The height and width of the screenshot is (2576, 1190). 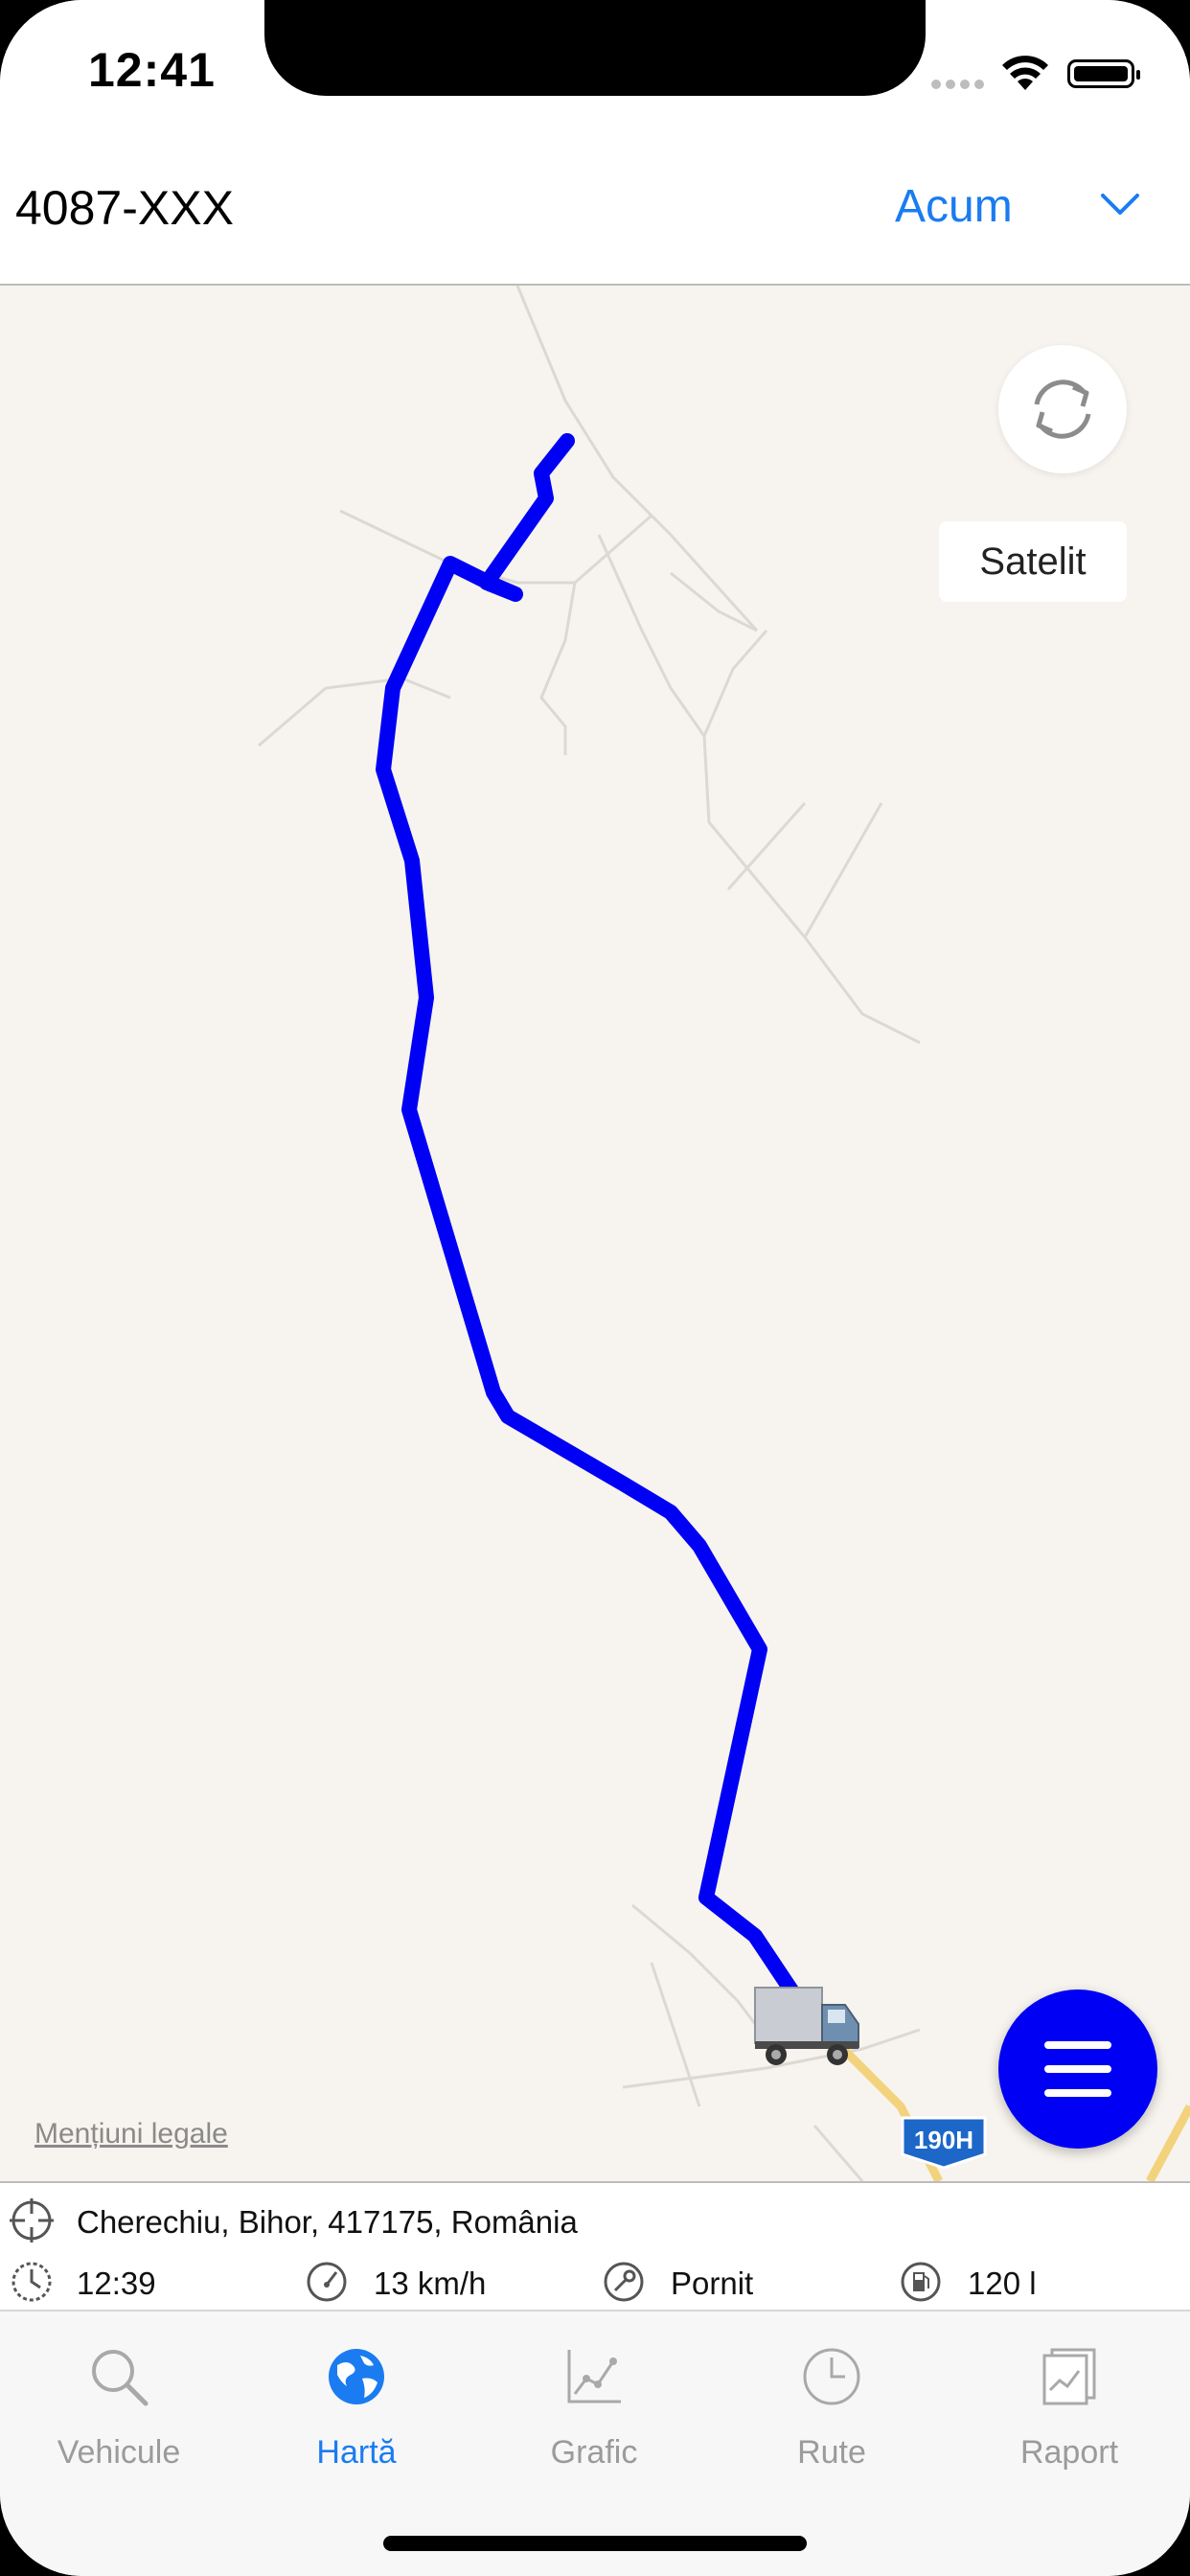 What do you see at coordinates (1069, 2376) in the screenshot?
I see `report-icon` at bounding box center [1069, 2376].